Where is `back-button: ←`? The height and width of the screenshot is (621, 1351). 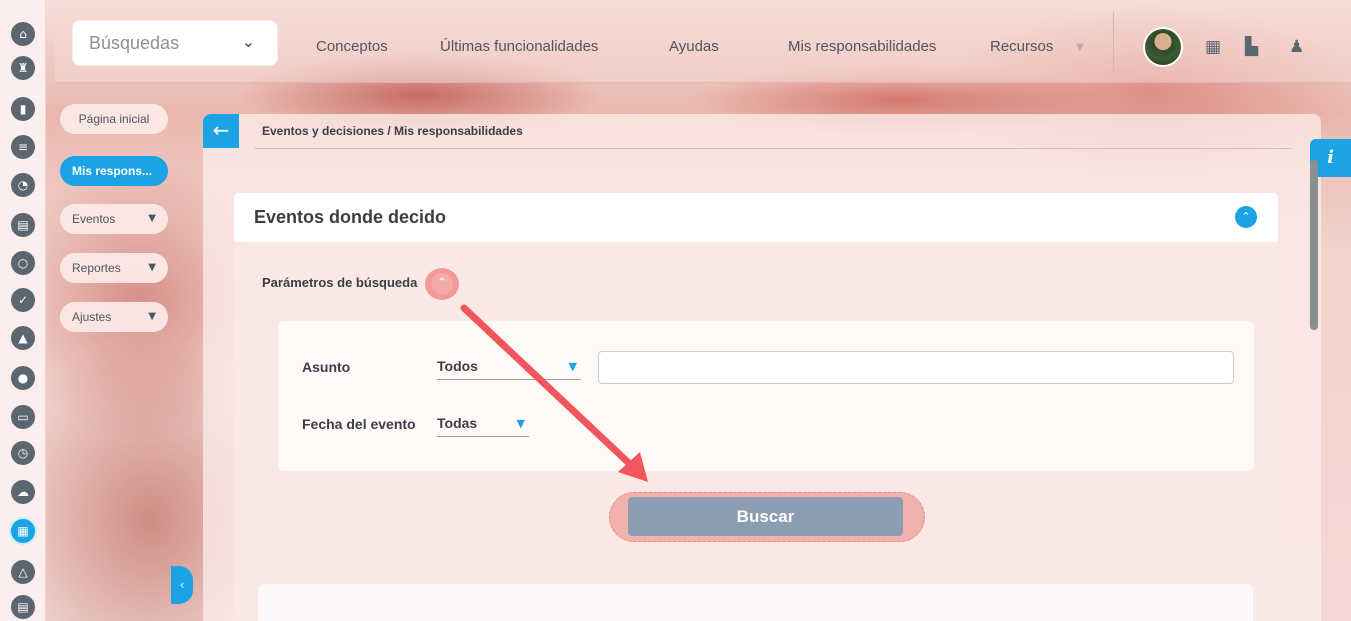 back-button: ← is located at coordinates (221, 131).